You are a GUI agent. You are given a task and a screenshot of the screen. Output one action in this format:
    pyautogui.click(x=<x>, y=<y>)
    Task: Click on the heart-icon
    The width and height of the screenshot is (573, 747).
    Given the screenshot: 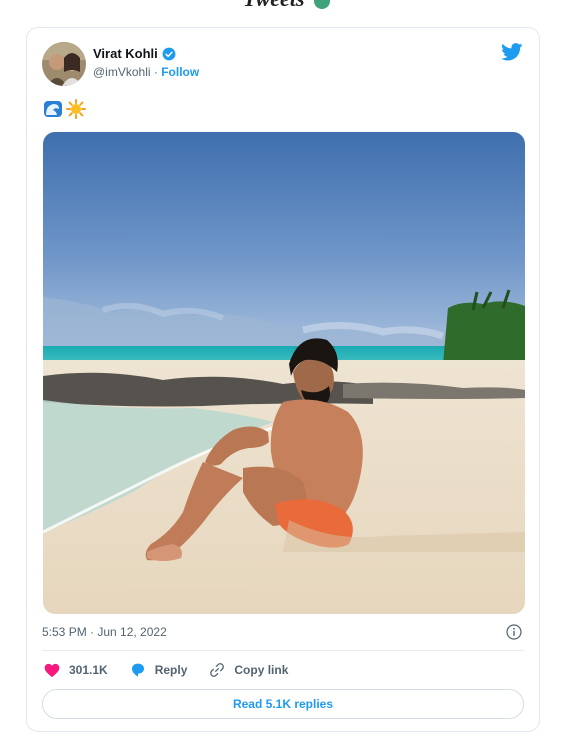 What is the action you would take?
    pyautogui.click(x=52, y=670)
    